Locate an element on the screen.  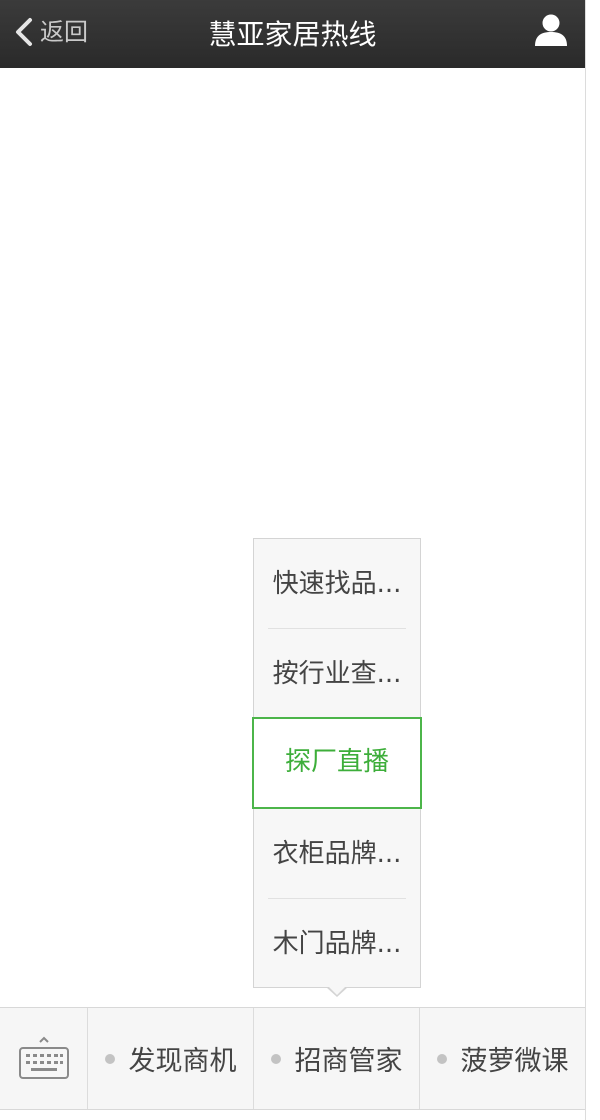
menu-label: 招商管家 is located at coordinates (348, 1061).